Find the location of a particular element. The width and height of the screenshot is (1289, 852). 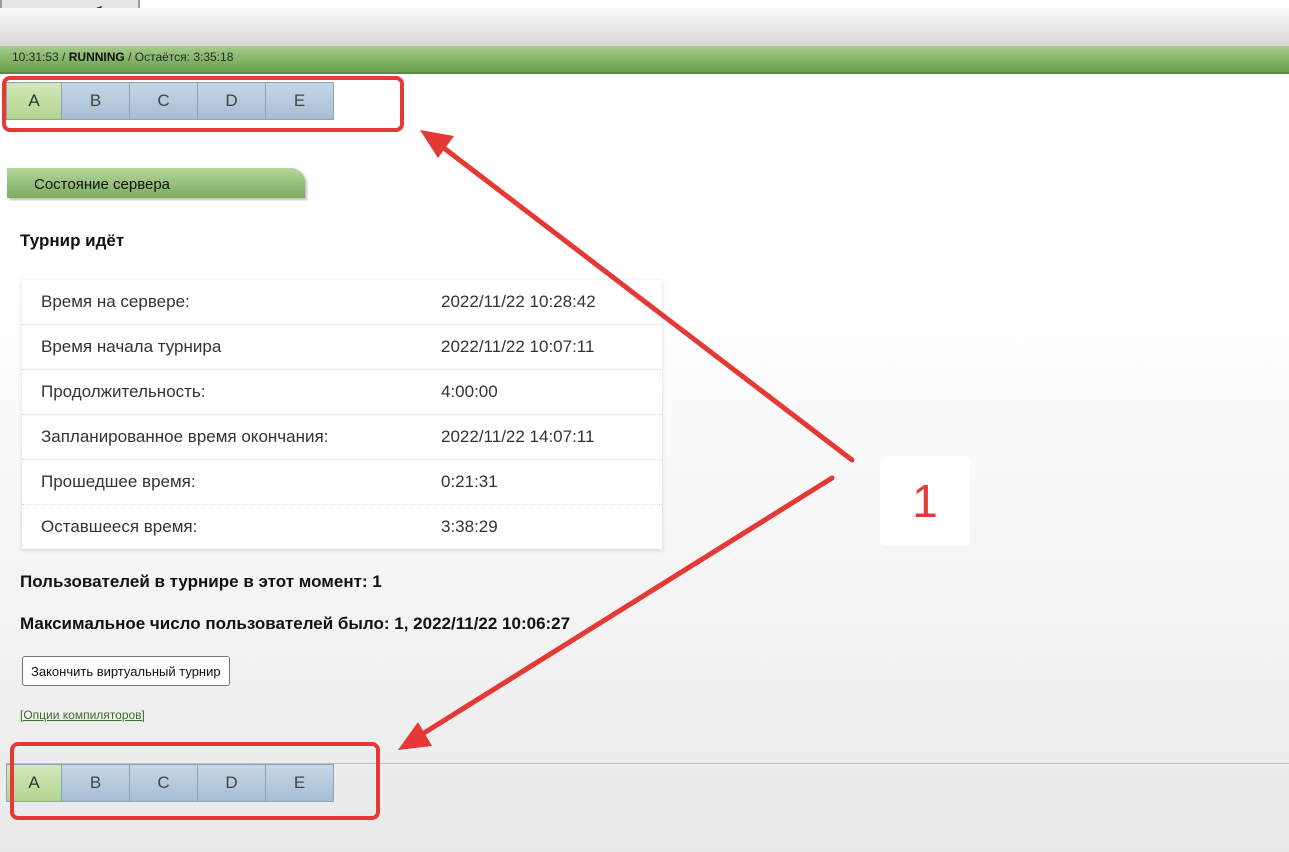

arrow-head-bottom is located at coordinates (415, 736).